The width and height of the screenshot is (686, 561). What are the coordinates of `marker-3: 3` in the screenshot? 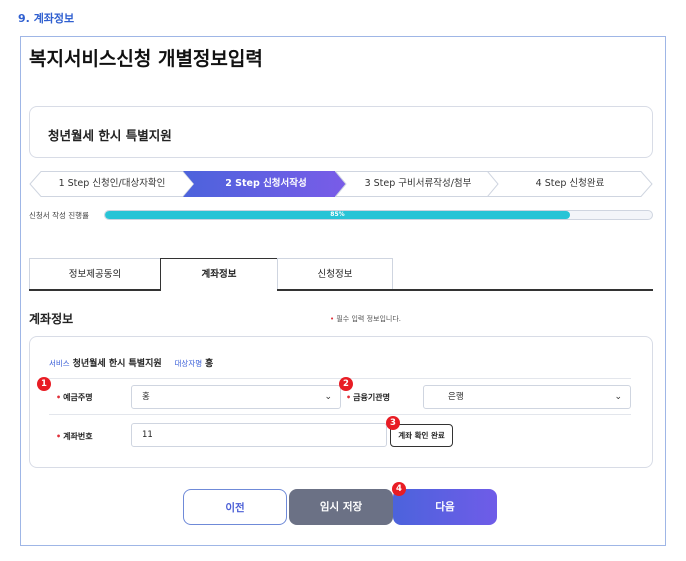 It's located at (393, 423).